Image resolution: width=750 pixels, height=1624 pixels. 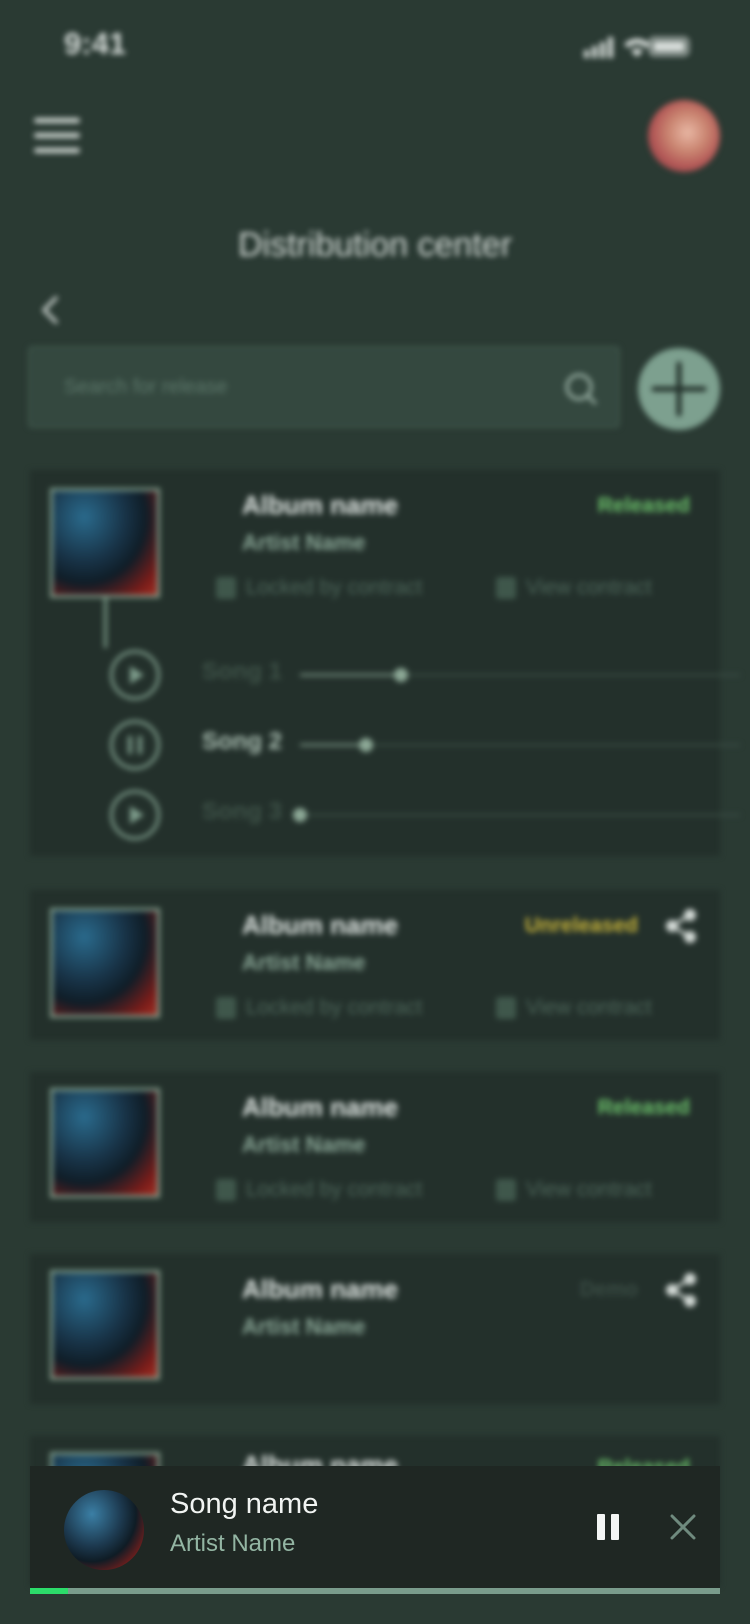 I want to click on status-time: 9:41, so click(x=95, y=43).